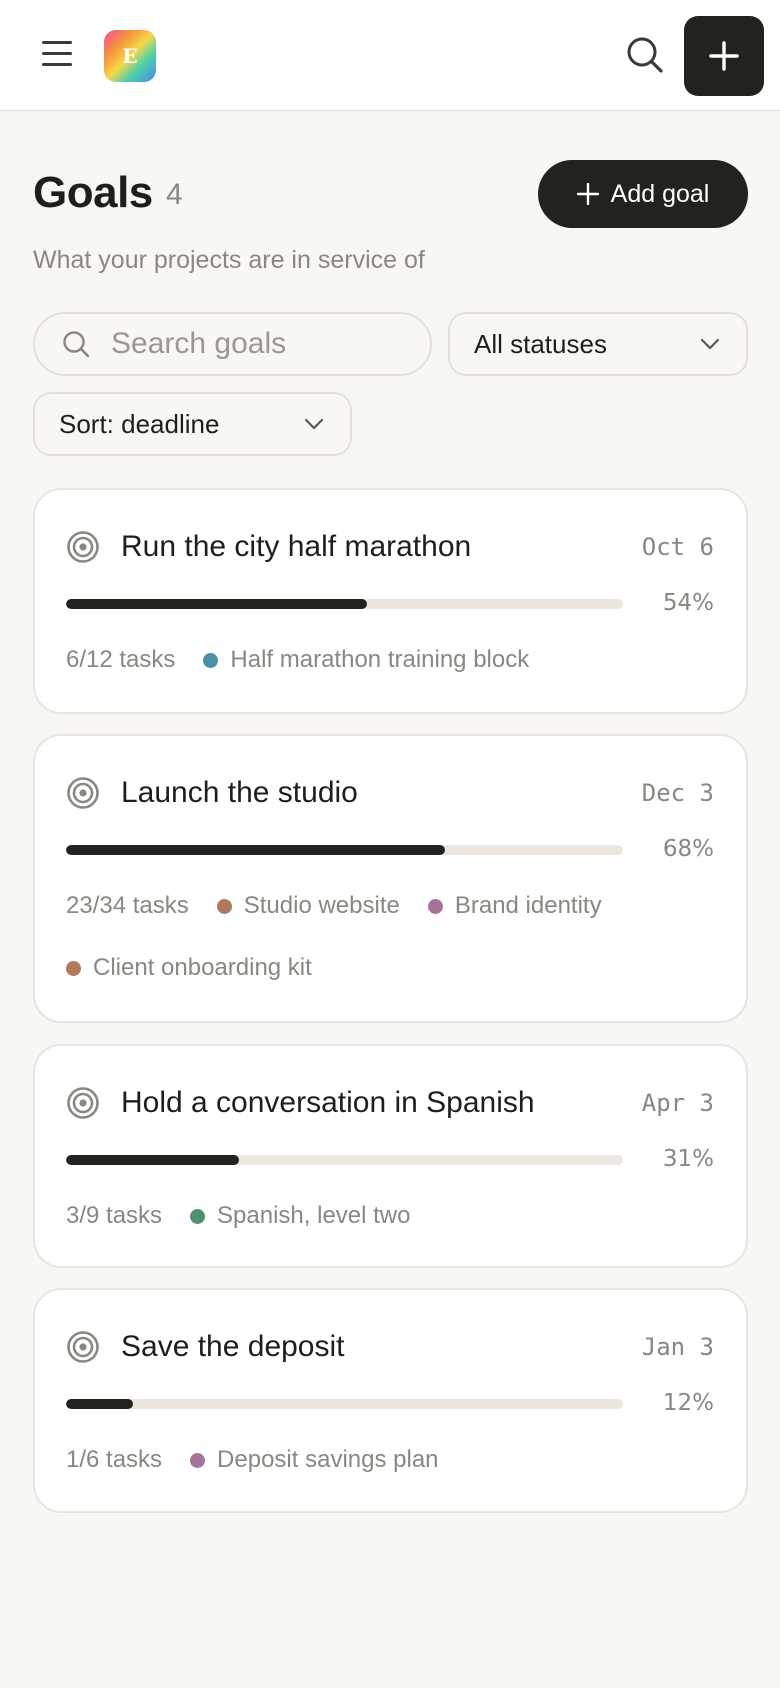 This screenshot has height=1688, width=780. What do you see at coordinates (233, 1346) in the screenshot?
I see `goal-title: Save the deposit` at bounding box center [233, 1346].